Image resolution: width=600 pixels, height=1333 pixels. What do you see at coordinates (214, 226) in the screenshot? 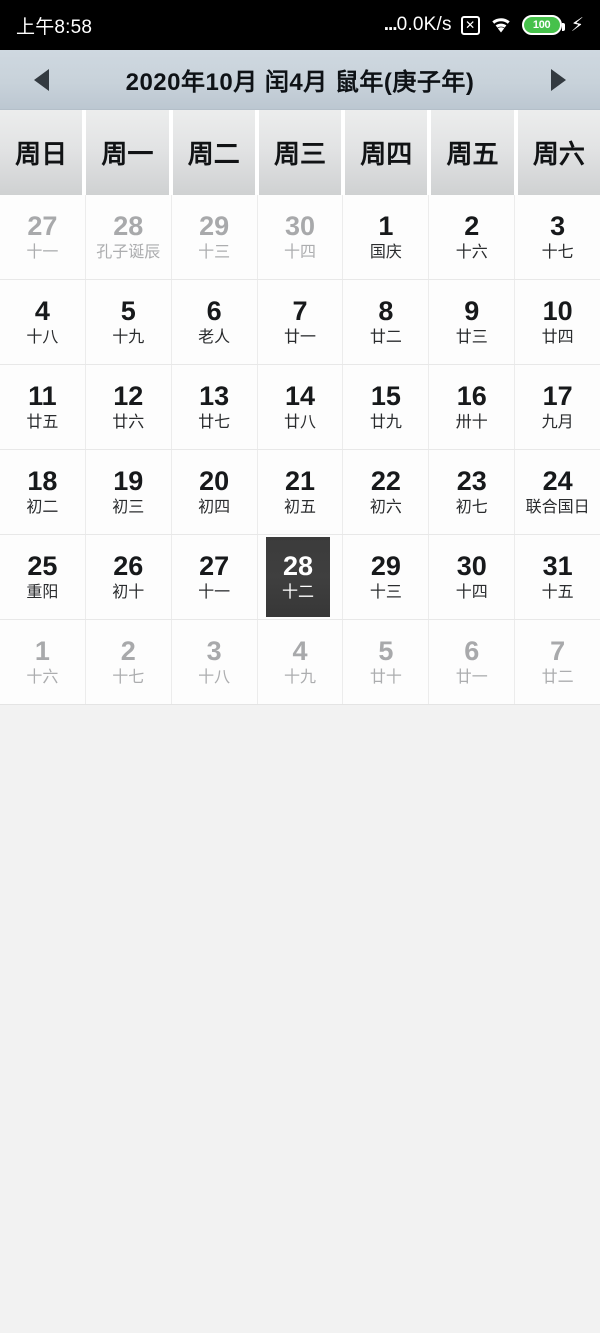
I see `day-number: 29` at bounding box center [214, 226].